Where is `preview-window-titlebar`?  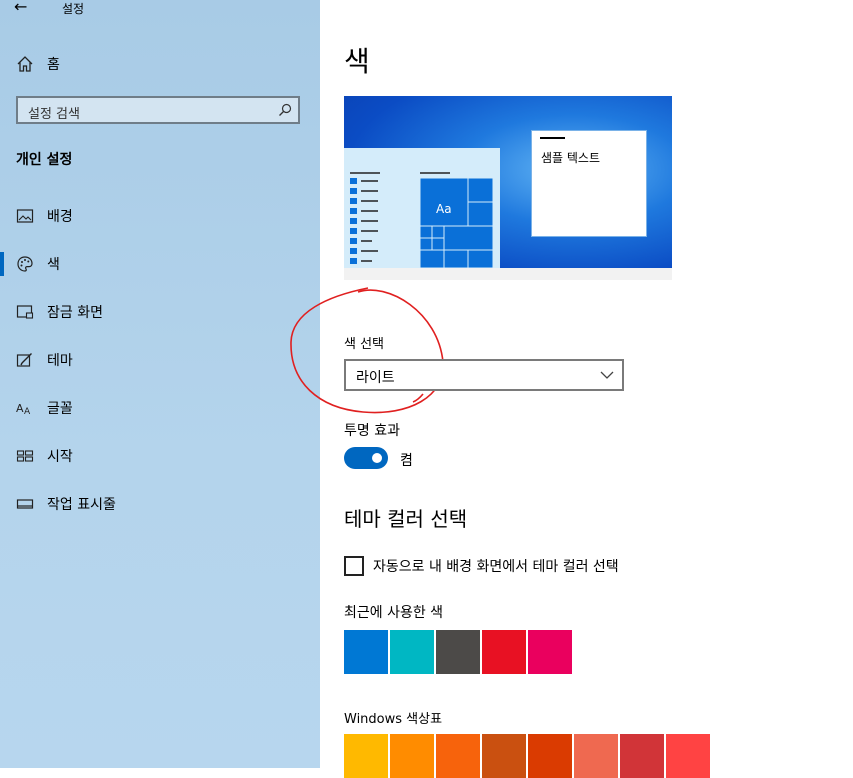 preview-window-titlebar is located at coordinates (552, 138).